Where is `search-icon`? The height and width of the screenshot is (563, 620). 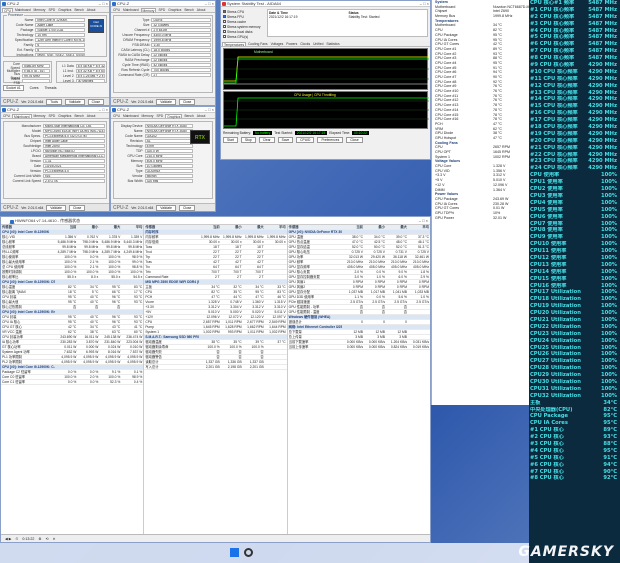
search-icon is located at coordinates (248, 552).